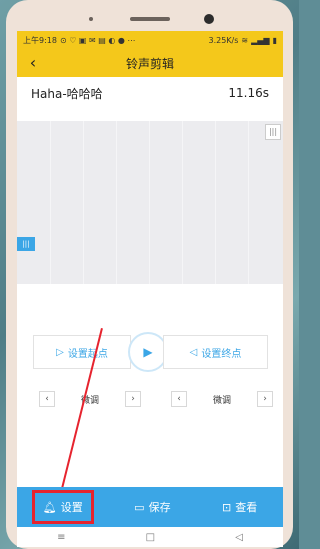  I want to click on start-handle: |||, so click(26, 244).